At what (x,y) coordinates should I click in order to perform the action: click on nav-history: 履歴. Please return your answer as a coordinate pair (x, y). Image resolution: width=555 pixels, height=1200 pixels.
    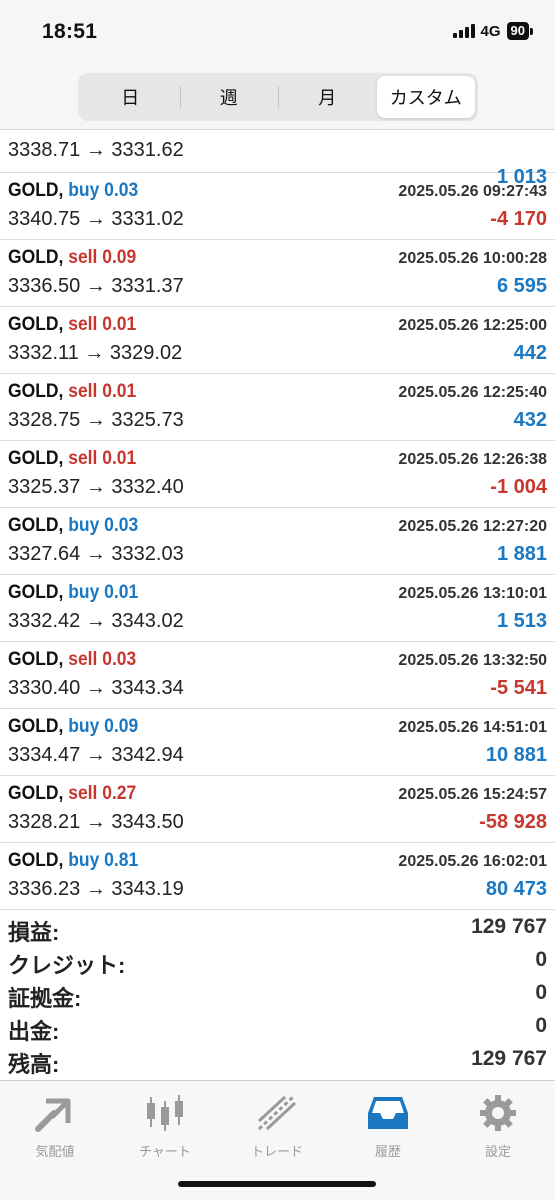
    Looking at the image, I should click on (388, 1125).